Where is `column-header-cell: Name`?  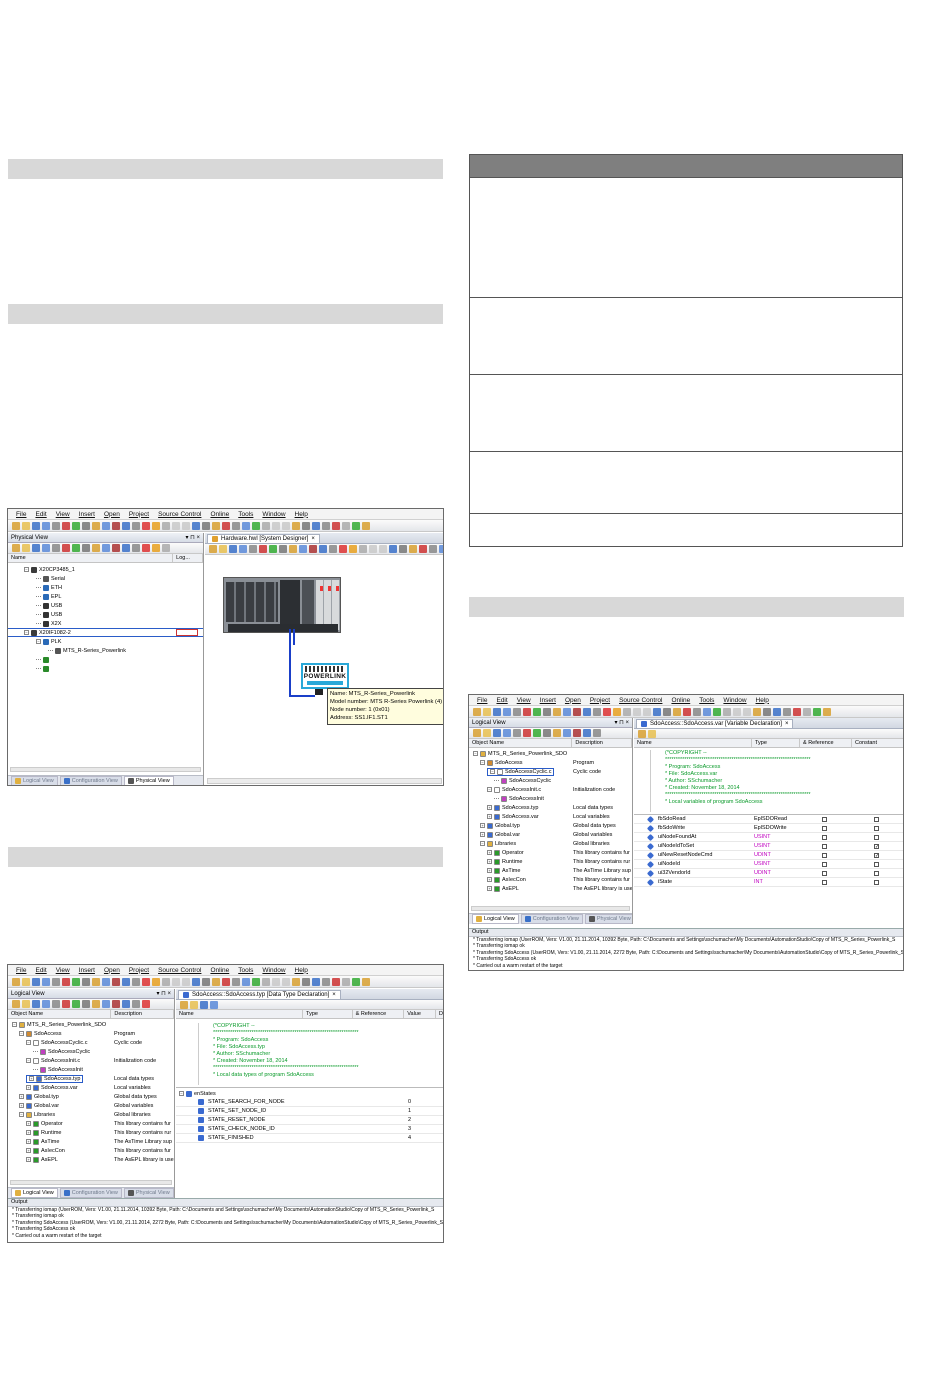 column-header-cell: Name is located at coordinates (240, 1014).